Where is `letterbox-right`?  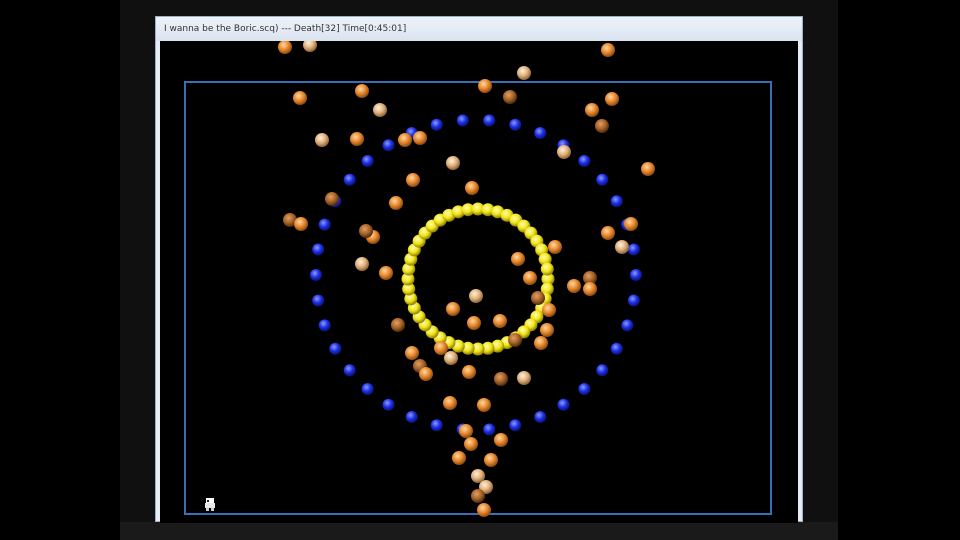
letterbox-right is located at coordinates (899, 270).